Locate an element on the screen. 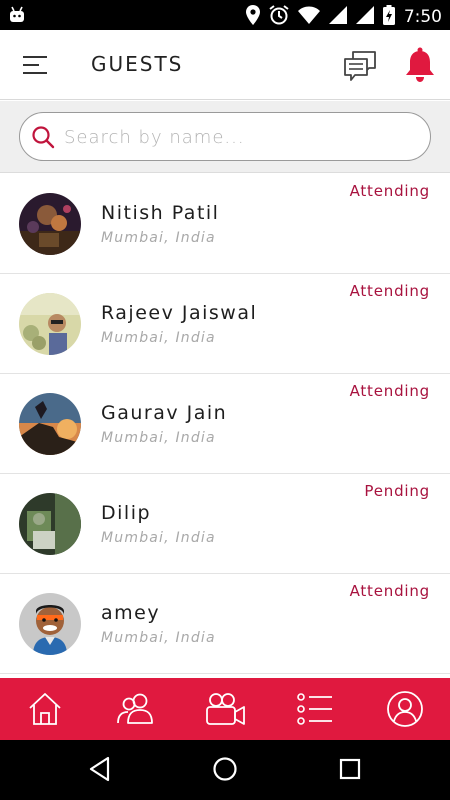  tab-profile is located at coordinates (405, 709).